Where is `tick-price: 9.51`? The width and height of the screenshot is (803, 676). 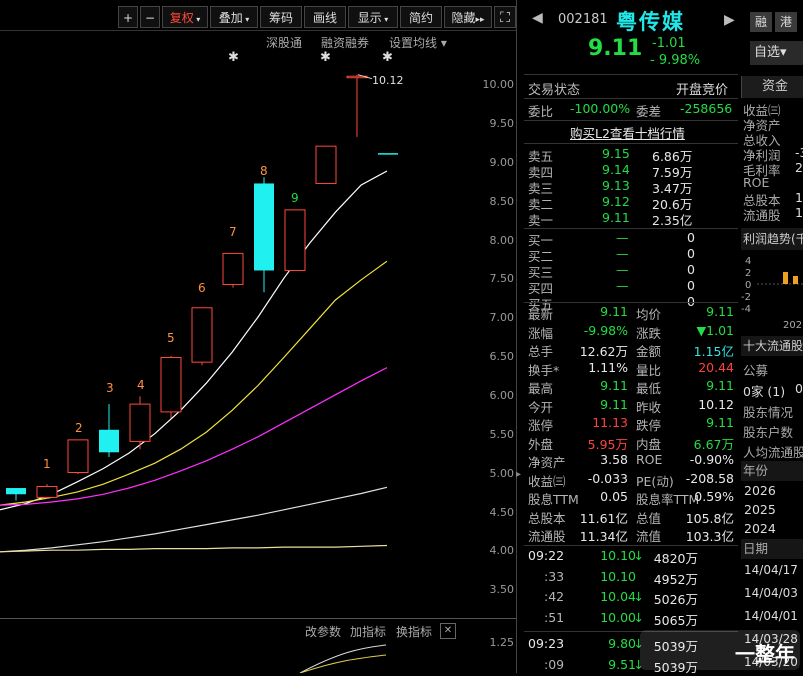
tick-price: 9.51 is located at coordinates (622, 664).